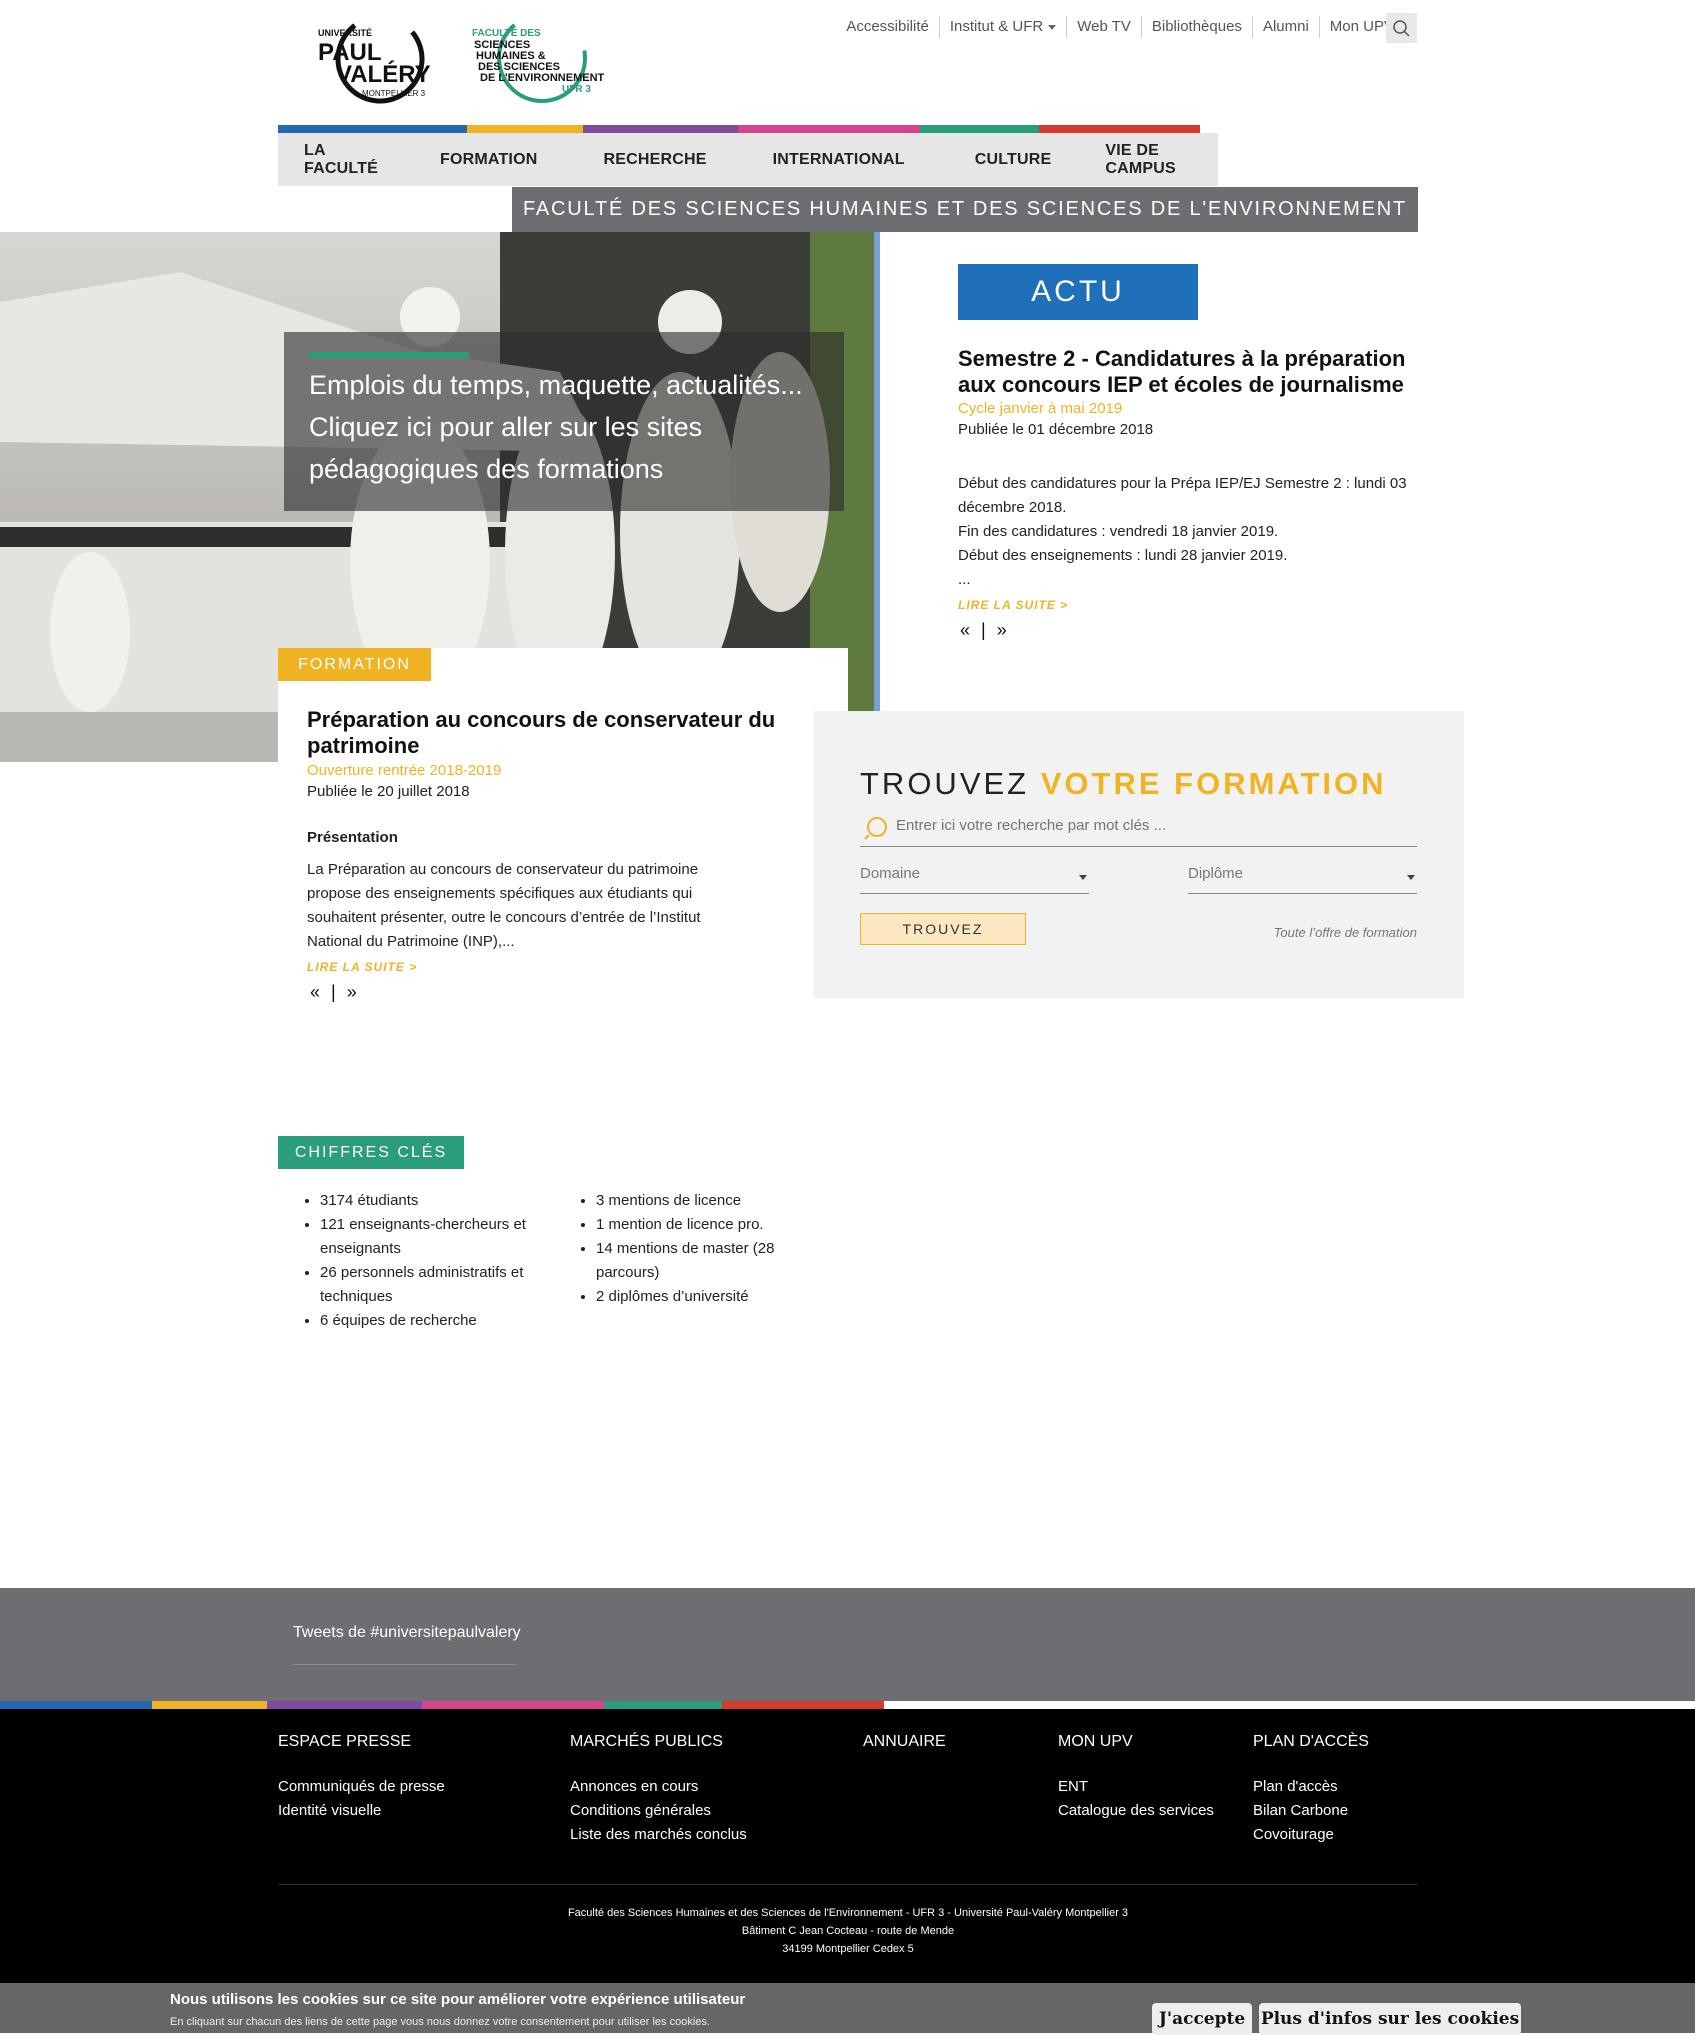 This screenshot has width=1695, height=2035. Describe the element at coordinates (408, 1742) in the screenshot. I see `footer-heading: ESPACE PRESSE` at that location.